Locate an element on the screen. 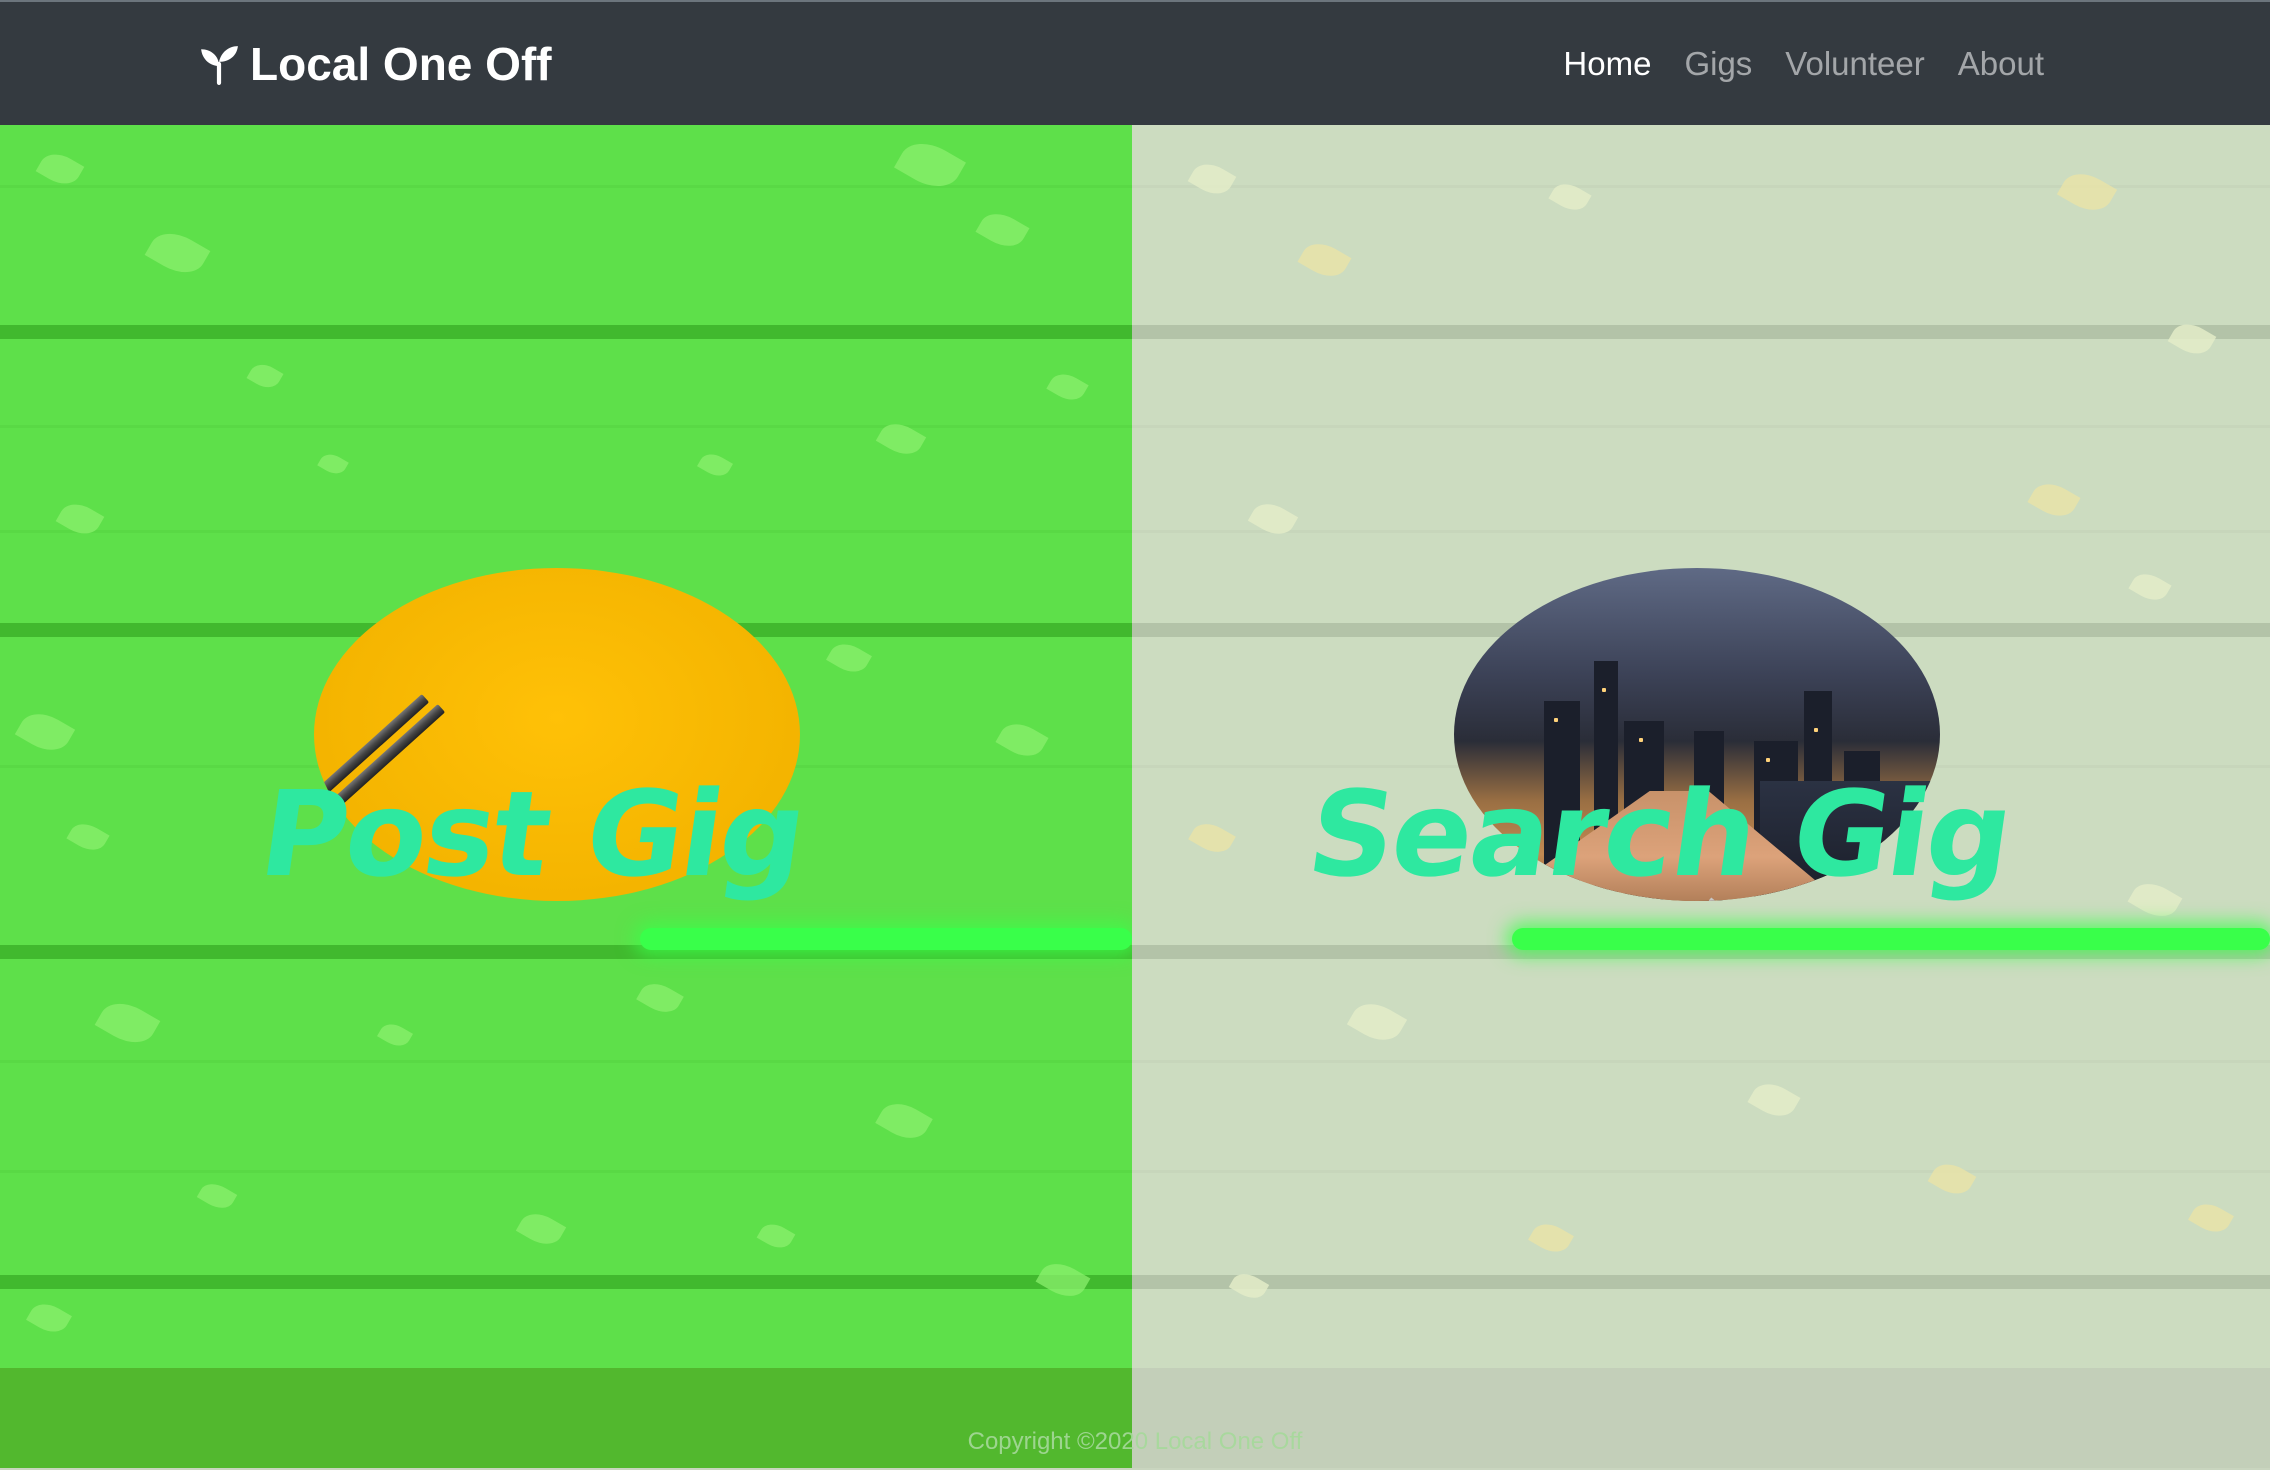 This screenshot has height=1470, width=2270. search-gig-link: Search Gig is located at coordinates (1659, 834).